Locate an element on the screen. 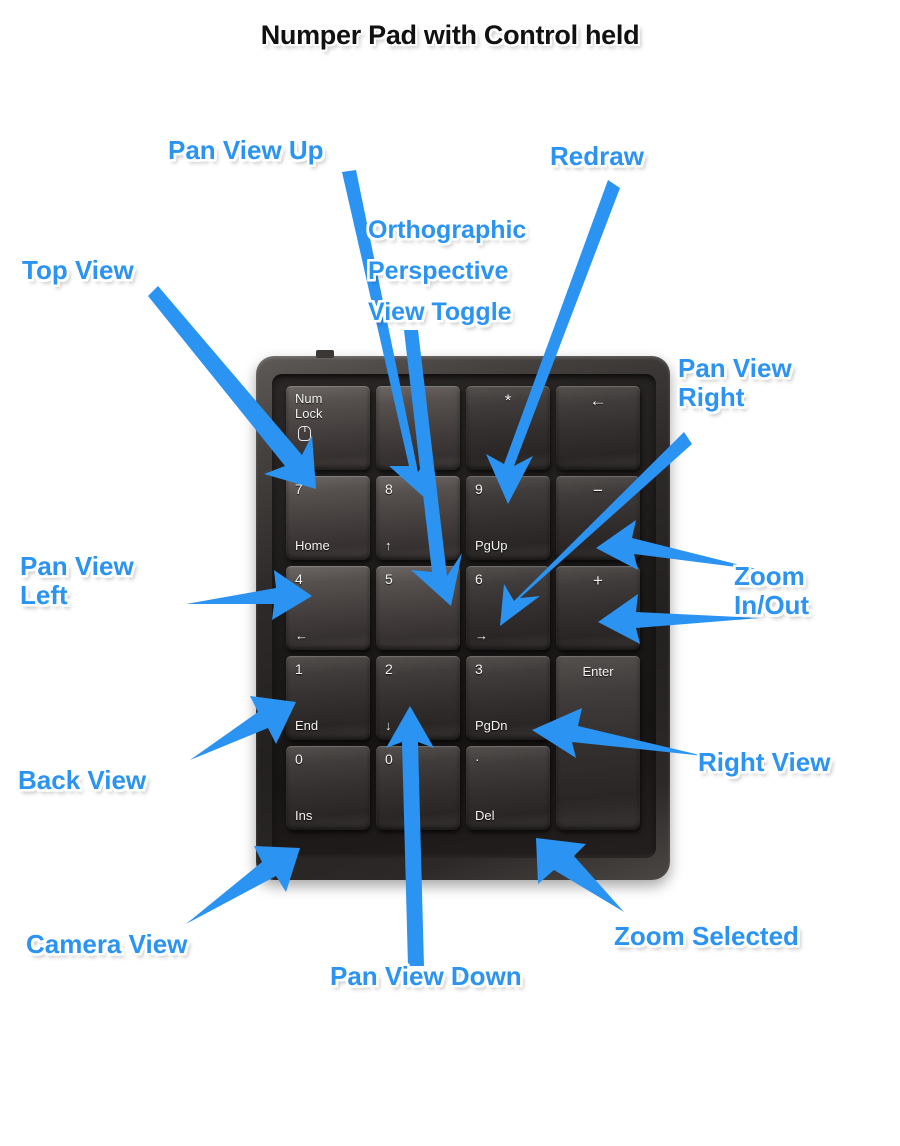  key-2-down: 2 ↓ is located at coordinates (418, 698).